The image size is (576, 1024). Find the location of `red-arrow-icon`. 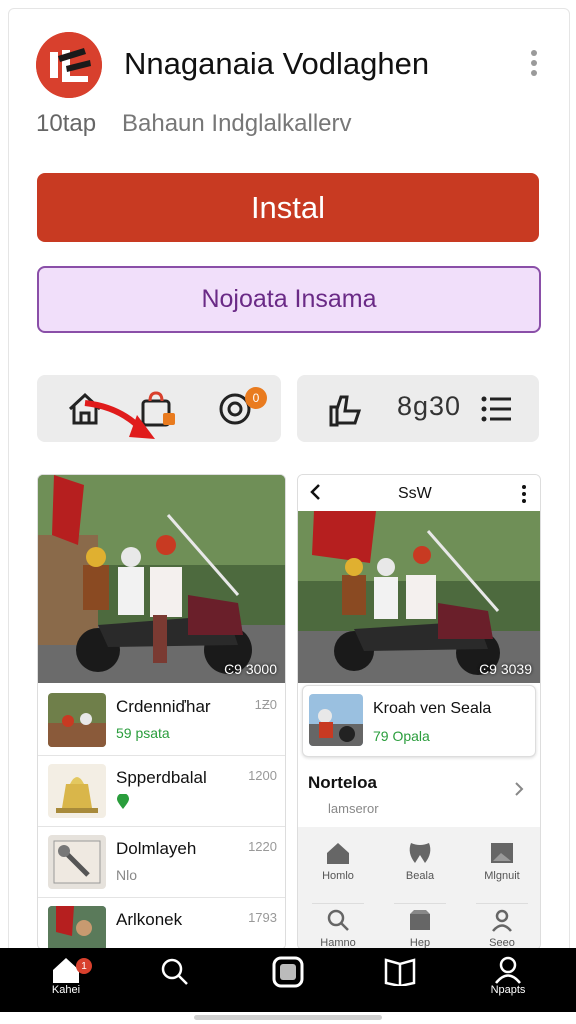

red-arrow-icon is located at coordinates (119, 419).